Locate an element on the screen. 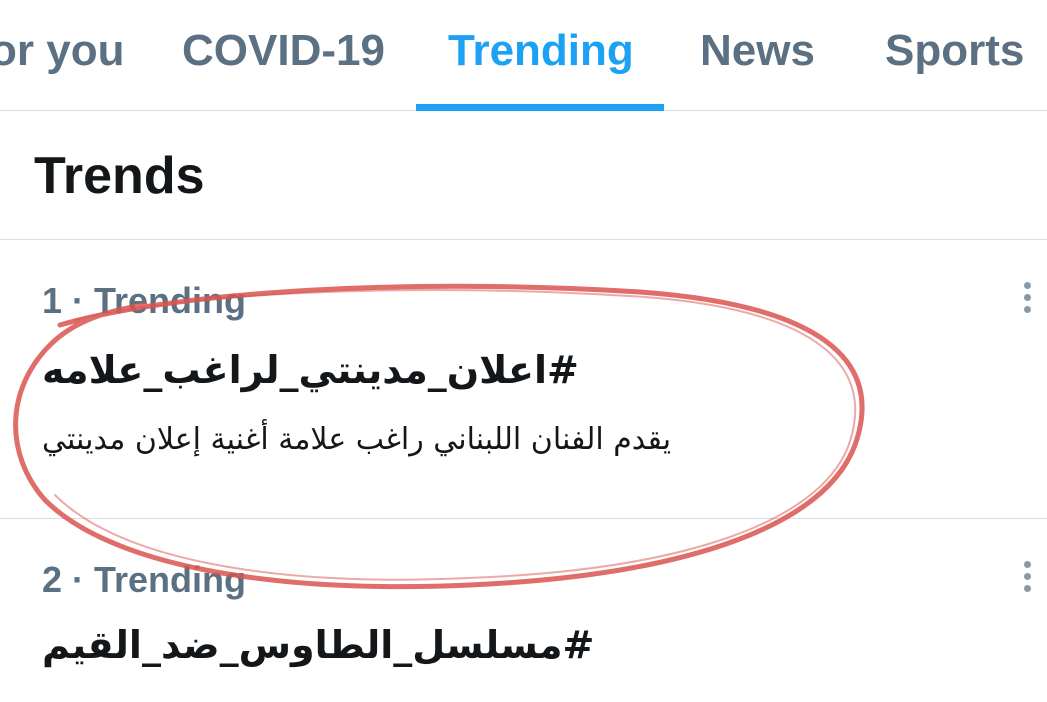  active-tab-indicator is located at coordinates (540, 107).